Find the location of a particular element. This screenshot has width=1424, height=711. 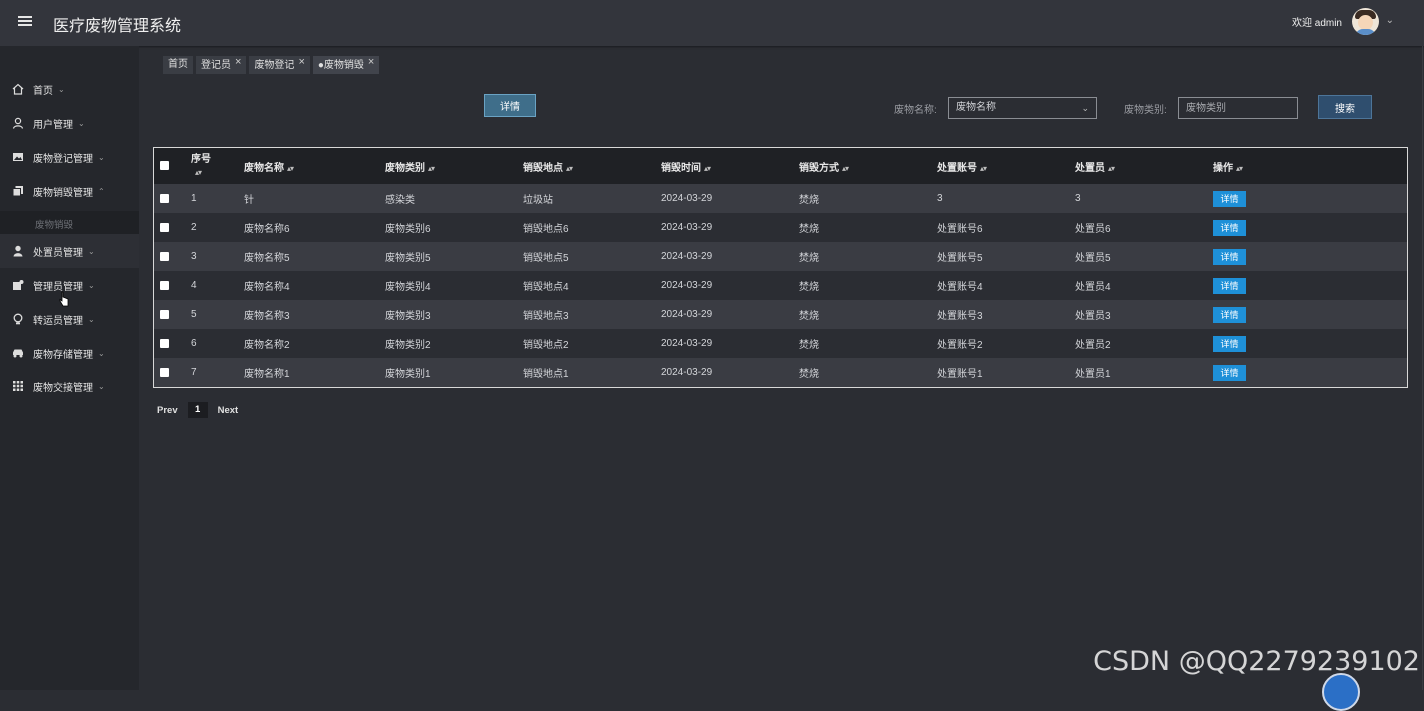

column-header-label: 销毁方式 is located at coordinates (819, 168).